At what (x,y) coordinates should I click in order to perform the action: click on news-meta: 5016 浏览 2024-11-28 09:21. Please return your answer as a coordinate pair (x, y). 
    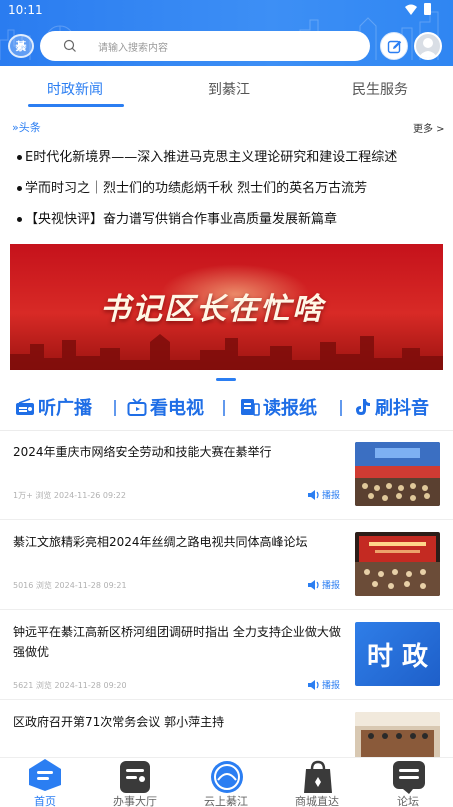
    Looking at the image, I should click on (70, 585).